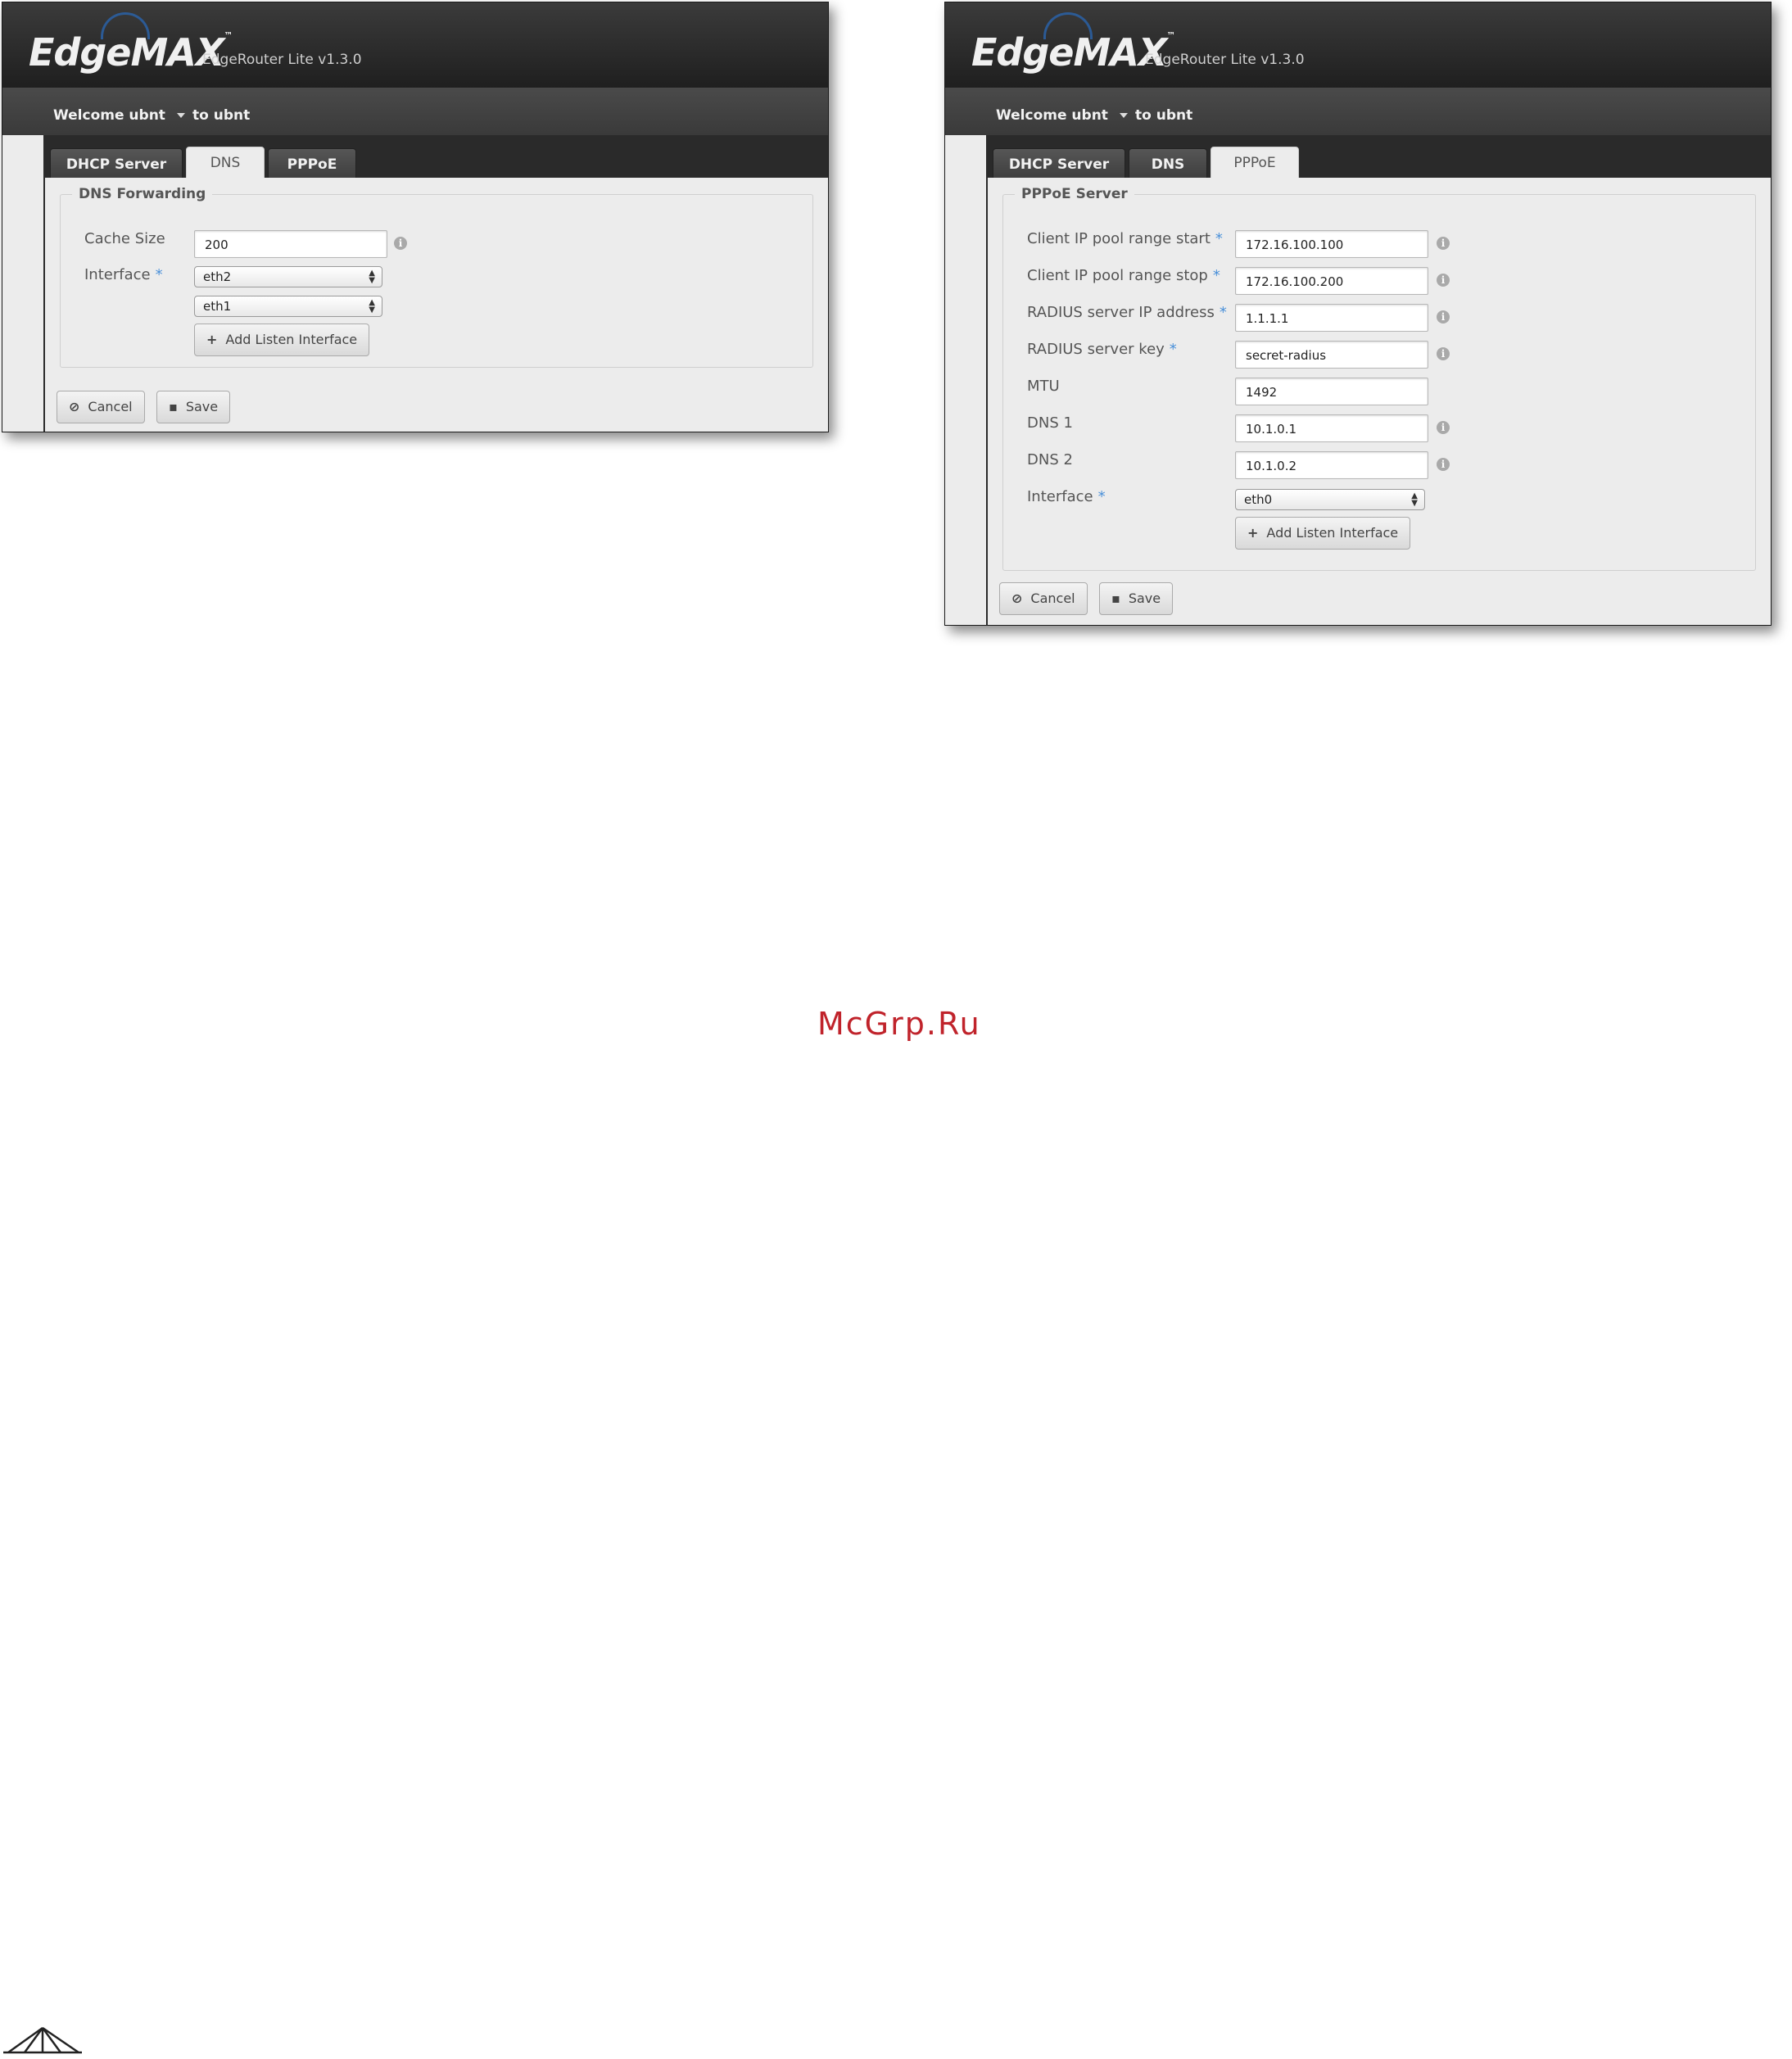  I want to click on cache-size-label: Cache Size, so click(124, 238).